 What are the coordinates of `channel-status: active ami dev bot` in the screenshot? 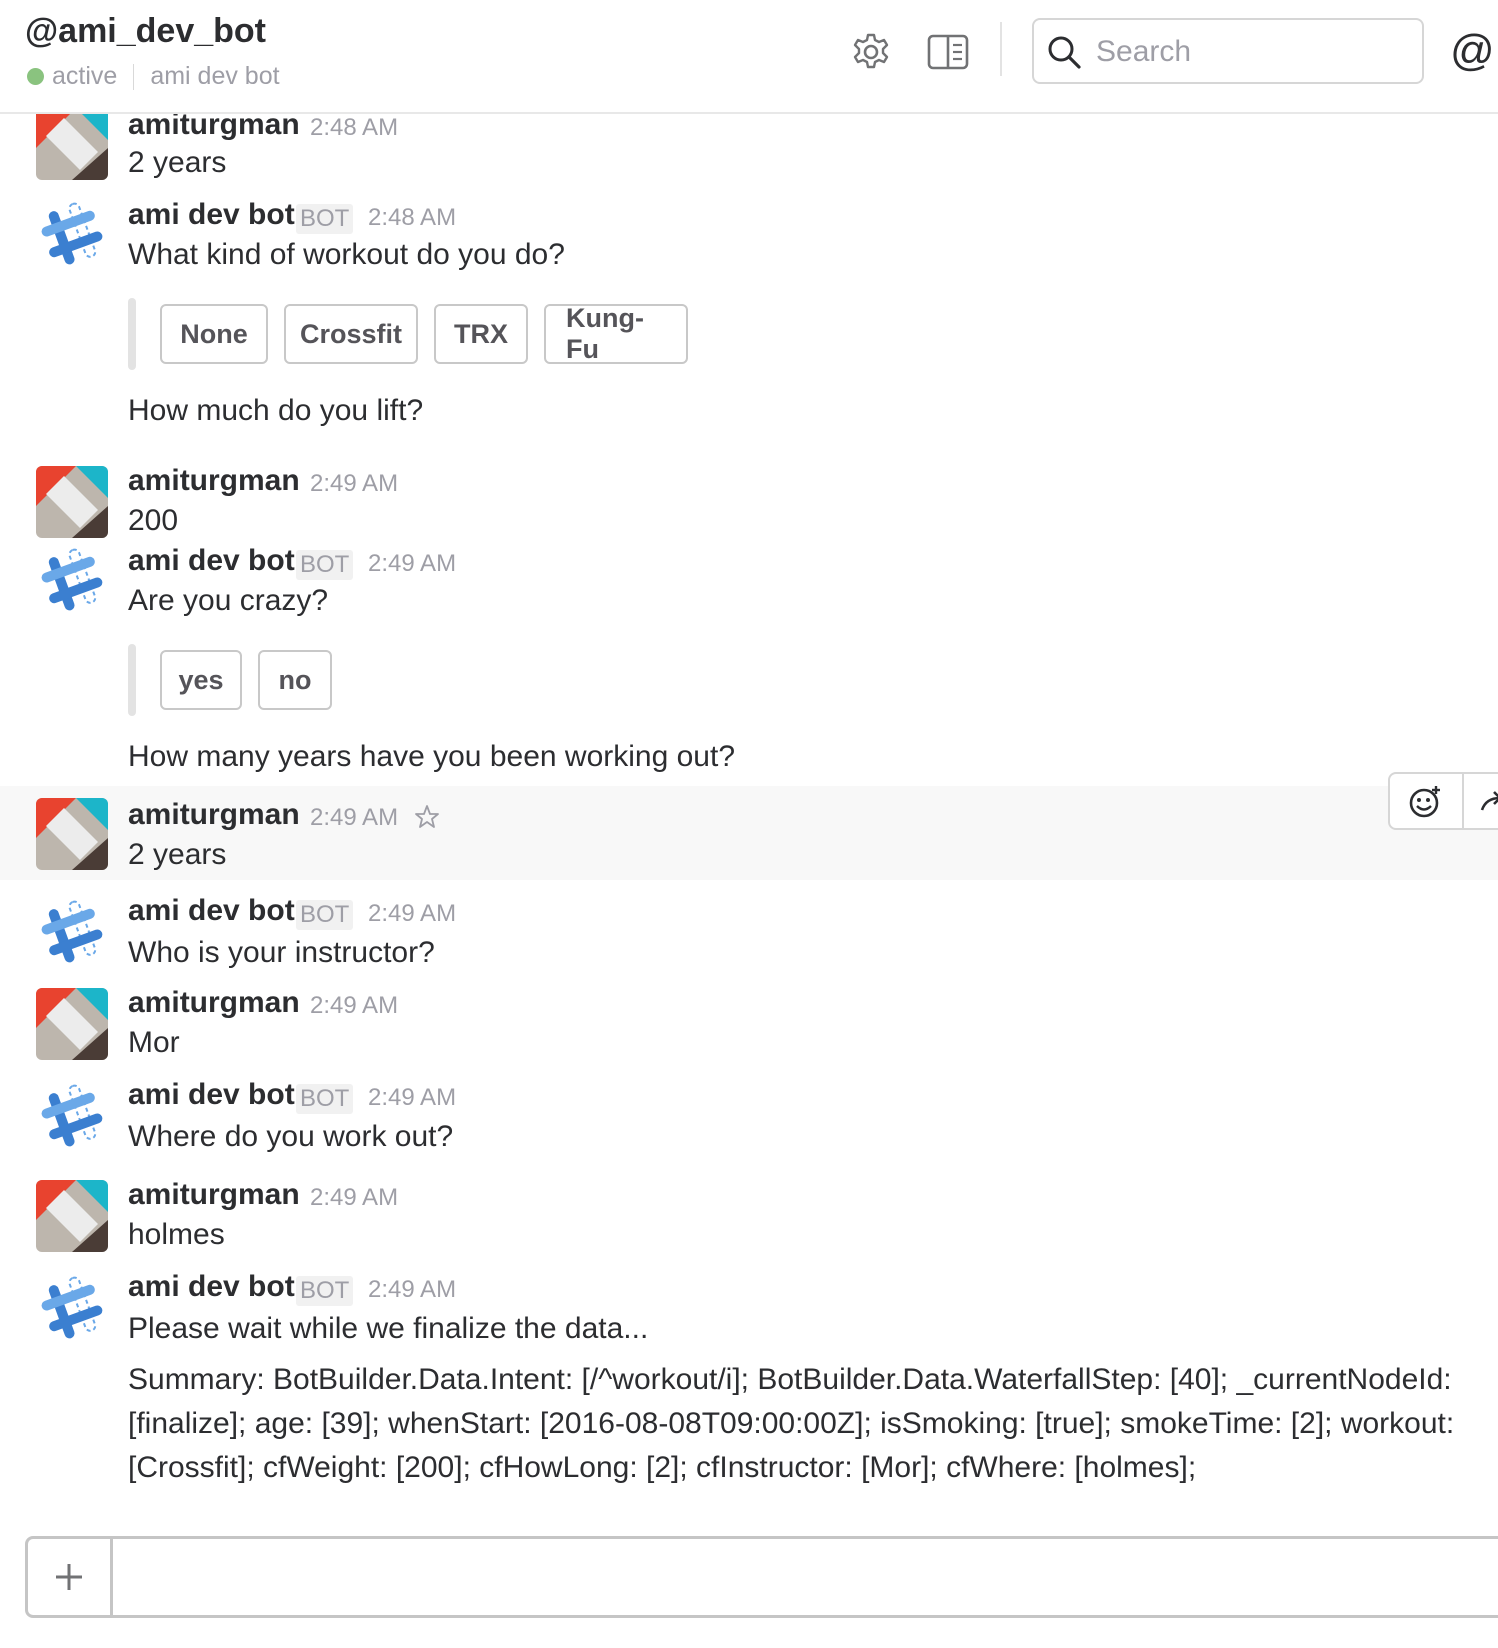 It's located at (153, 76).